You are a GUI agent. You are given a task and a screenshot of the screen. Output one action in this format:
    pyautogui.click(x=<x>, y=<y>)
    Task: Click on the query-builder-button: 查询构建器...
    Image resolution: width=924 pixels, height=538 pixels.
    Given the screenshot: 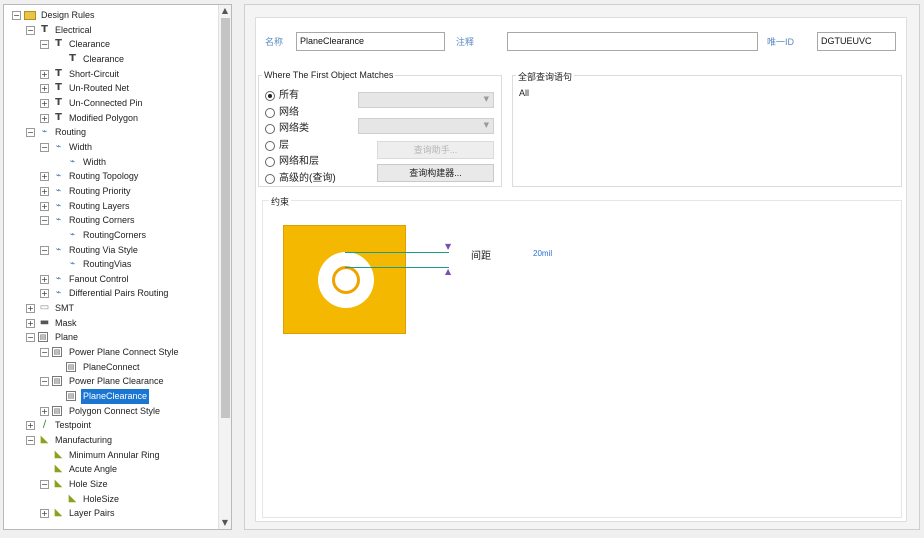 What is the action you would take?
    pyautogui.click(x=435, y=173)
    